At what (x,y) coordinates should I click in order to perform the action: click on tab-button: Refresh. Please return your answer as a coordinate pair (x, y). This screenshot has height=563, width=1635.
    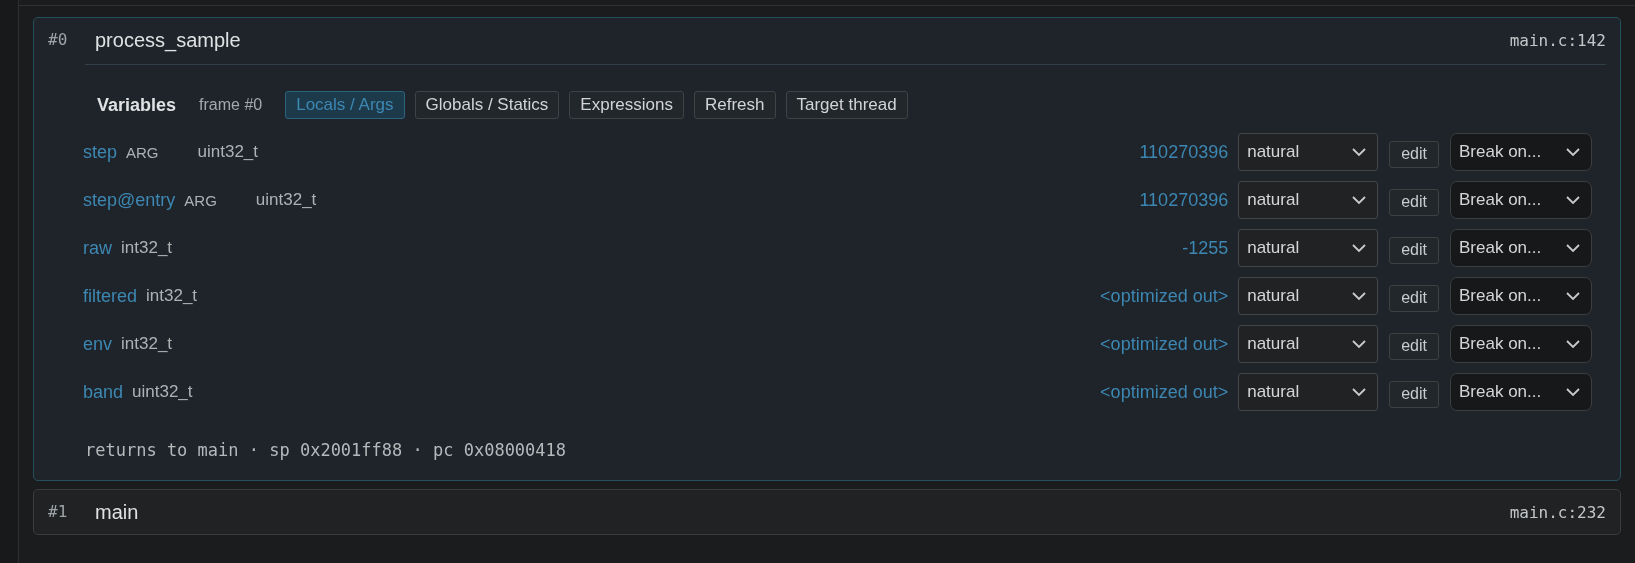
    Looking at the image, I should click on (734, 105).